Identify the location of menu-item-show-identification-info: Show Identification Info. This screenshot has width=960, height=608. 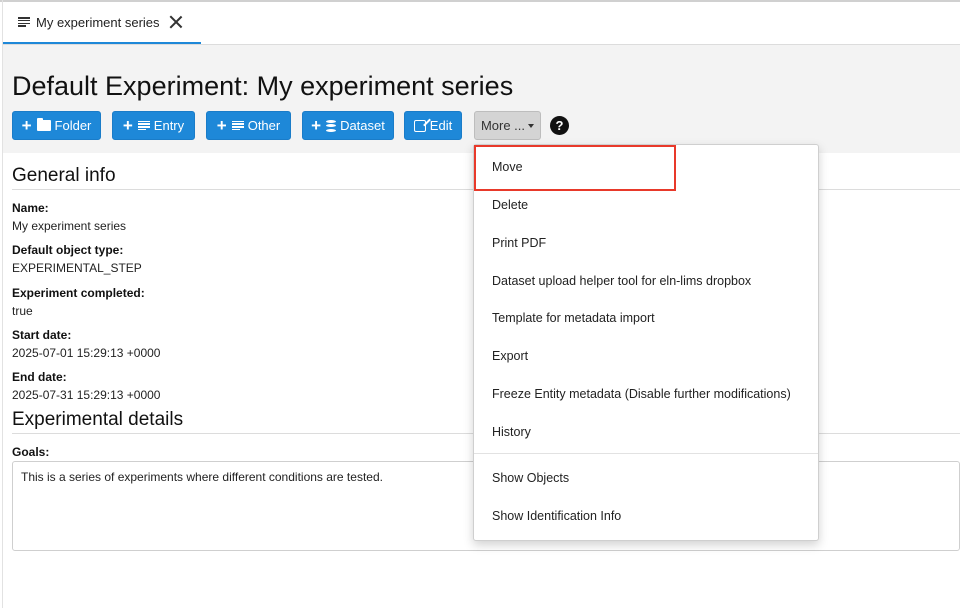
(646, 516).